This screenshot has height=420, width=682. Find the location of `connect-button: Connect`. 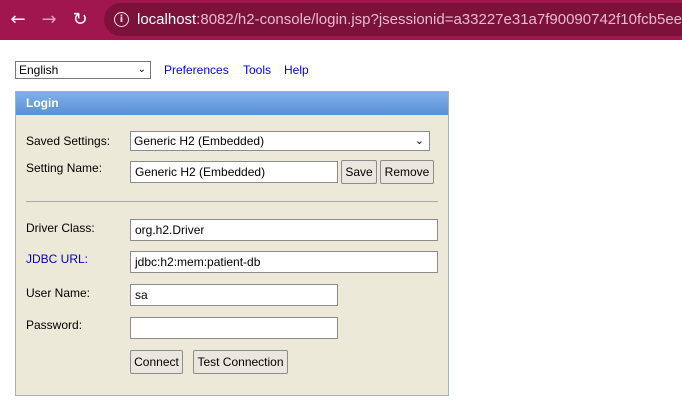

connect-button: Connect is located at coordinates (156, 362).